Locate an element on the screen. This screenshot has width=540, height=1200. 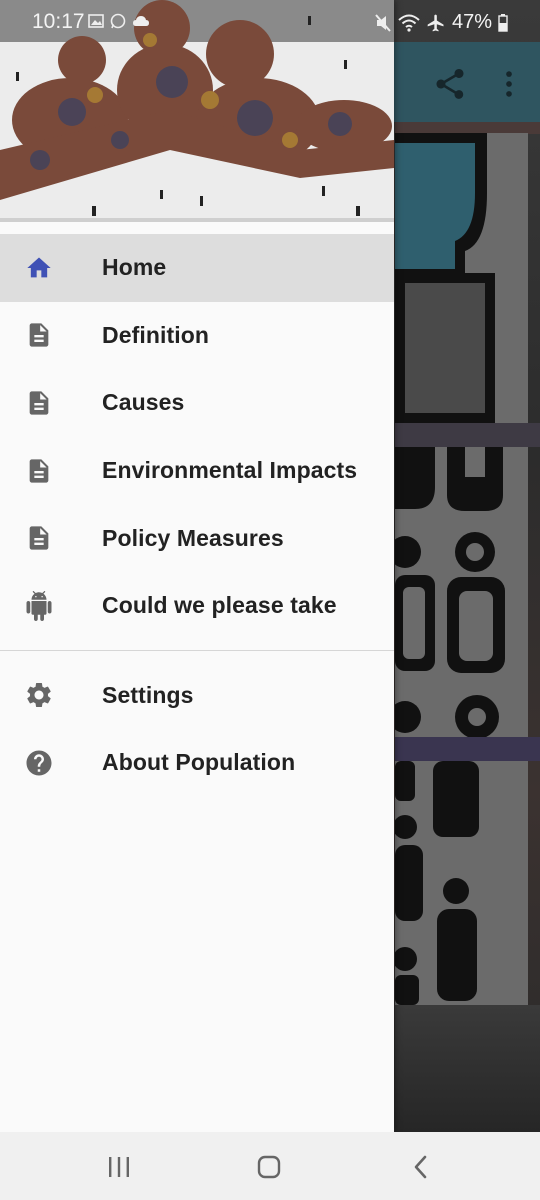
nav-item-label: Could we please take is located at coordinates (219, 605).